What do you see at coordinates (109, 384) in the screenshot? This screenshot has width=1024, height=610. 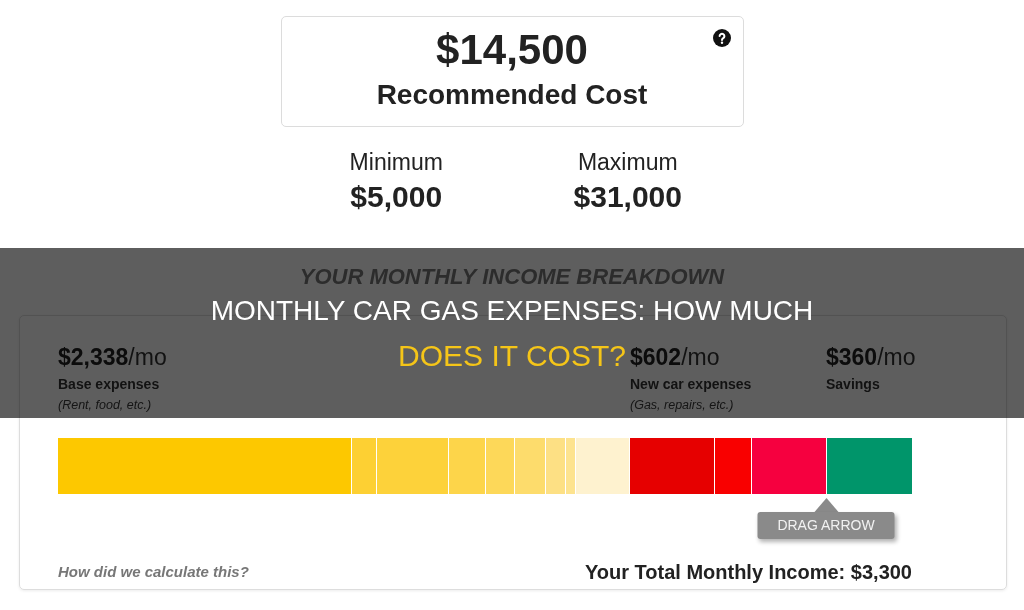 I see `expense-label: Base expenses` at bounding box center [109, 384].